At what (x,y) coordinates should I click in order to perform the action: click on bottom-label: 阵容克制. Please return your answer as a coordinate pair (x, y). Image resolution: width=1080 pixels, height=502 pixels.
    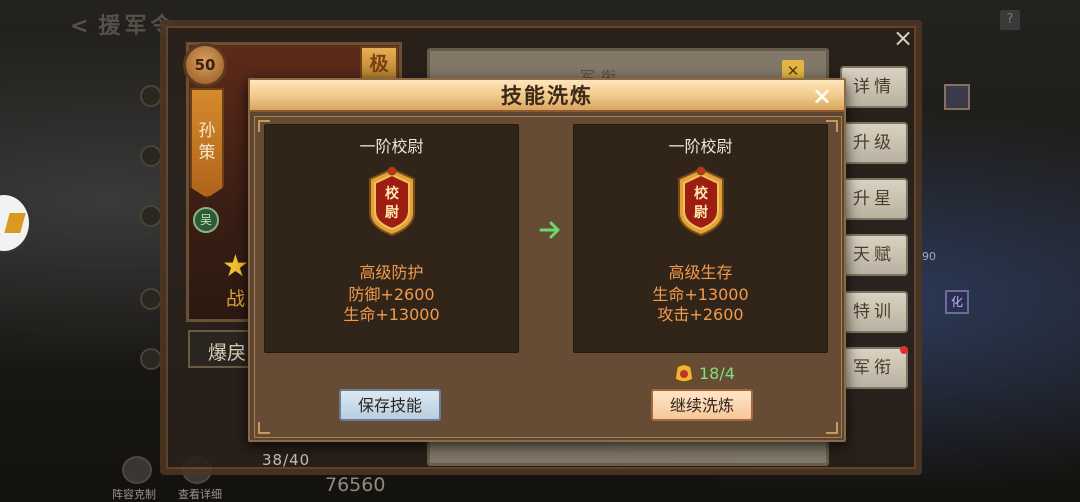
    Looking at the image, I should click on (134, 494).